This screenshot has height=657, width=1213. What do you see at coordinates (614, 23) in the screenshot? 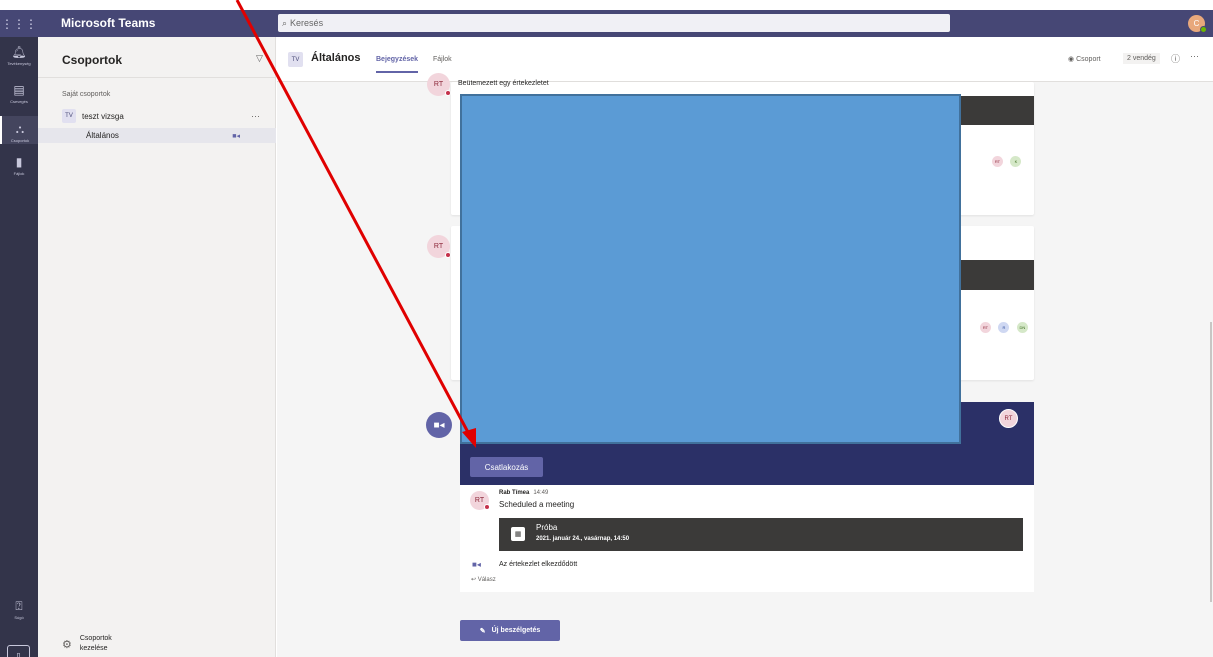
I see `search-input: ⌕ Keresés` at bounding box center [614, 23].